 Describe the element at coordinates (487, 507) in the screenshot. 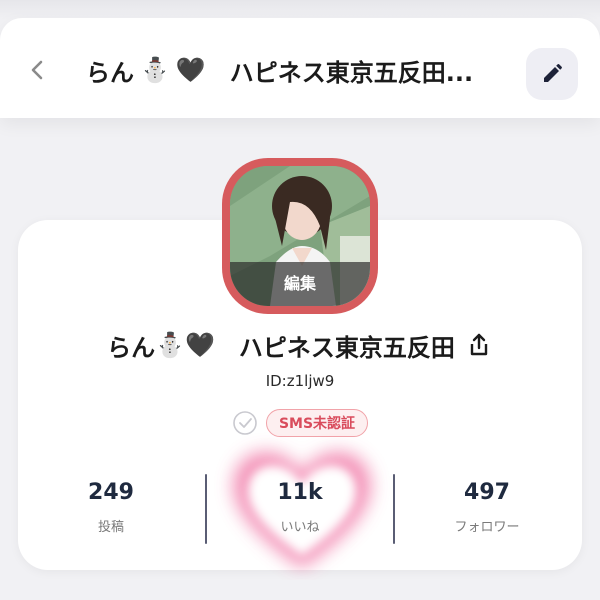

I see `stat-followers: 497 フォロワー` at that location.